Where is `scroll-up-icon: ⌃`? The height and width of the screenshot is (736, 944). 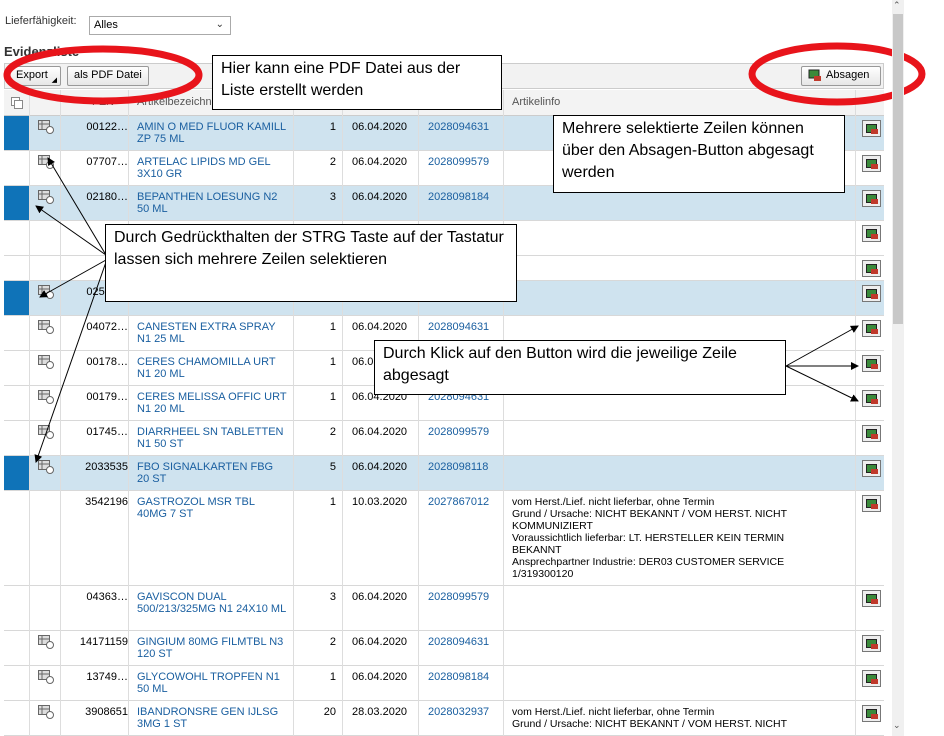 scroll-up-icon: ⌃ is located at coordinates (897, 5).